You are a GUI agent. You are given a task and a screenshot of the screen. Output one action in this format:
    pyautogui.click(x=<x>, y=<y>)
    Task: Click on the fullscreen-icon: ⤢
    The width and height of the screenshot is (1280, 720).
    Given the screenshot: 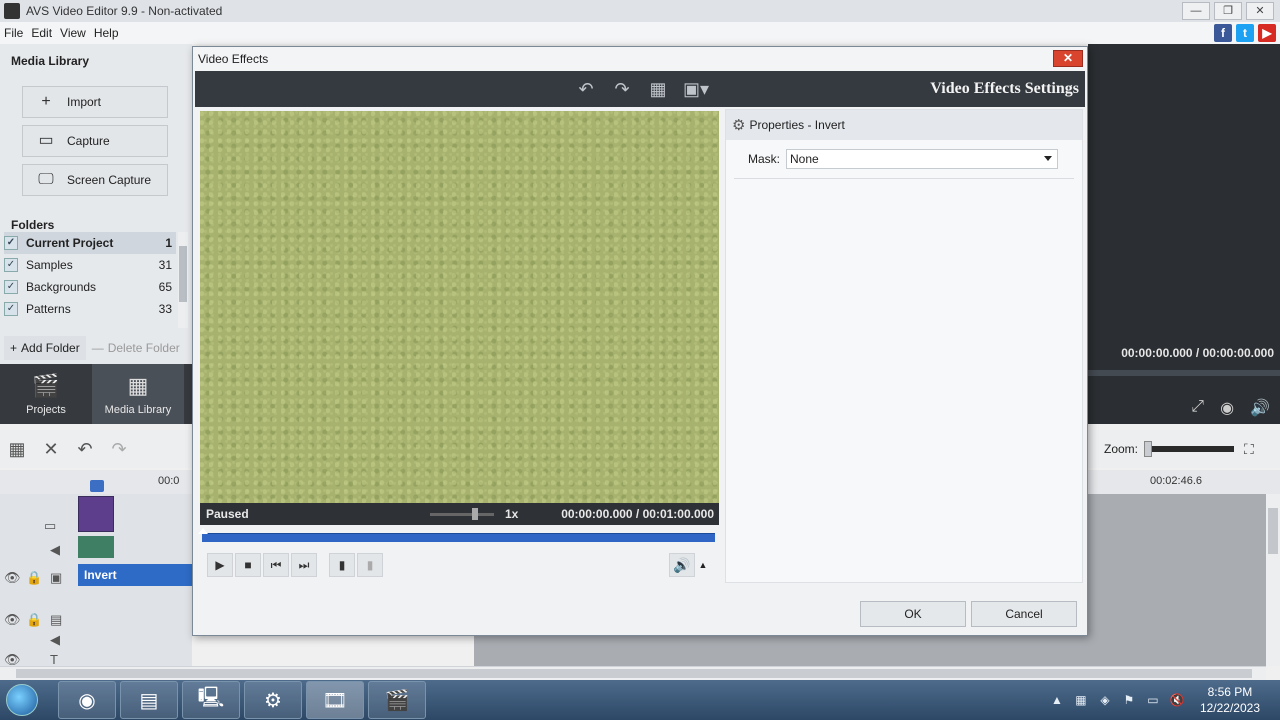 What is the action you would take?
    pyautogui.click(x=1197, y=408)
    